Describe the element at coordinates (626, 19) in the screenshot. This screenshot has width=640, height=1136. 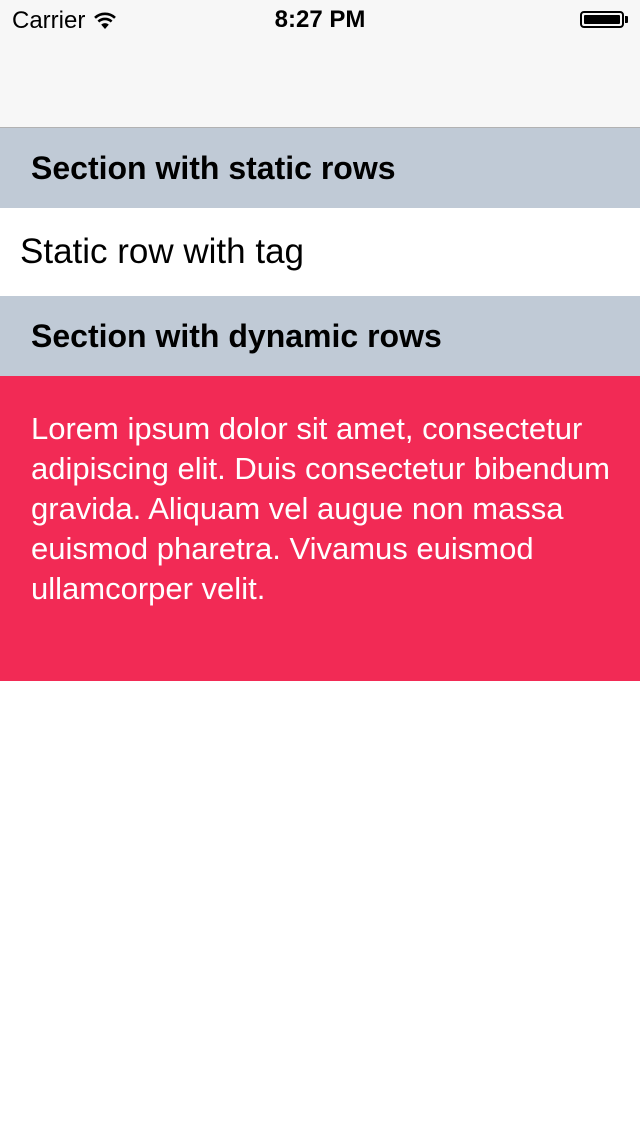
I see `battery-tip` at that location.